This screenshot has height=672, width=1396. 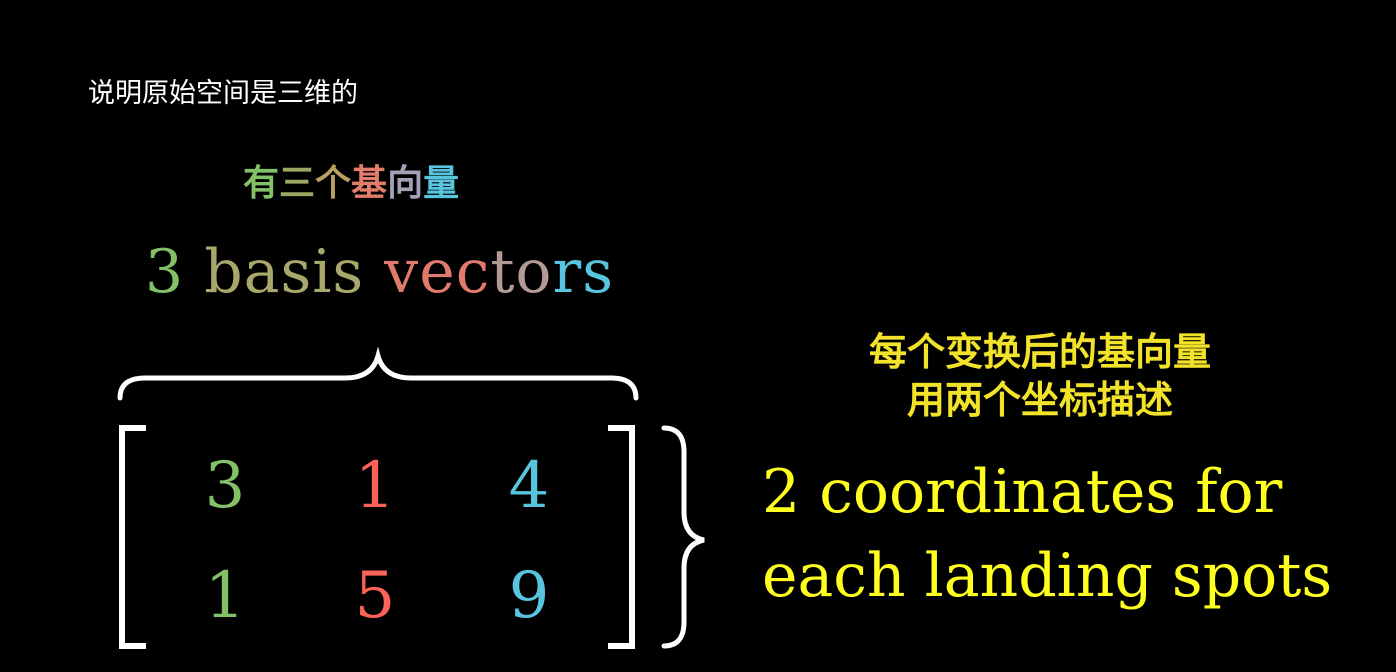 What do you see at coordinates (1047, 534) in the screenshot?
I see `right-english-description: 2 coordinates for each landing spots` at bounding box center [1047, 534].